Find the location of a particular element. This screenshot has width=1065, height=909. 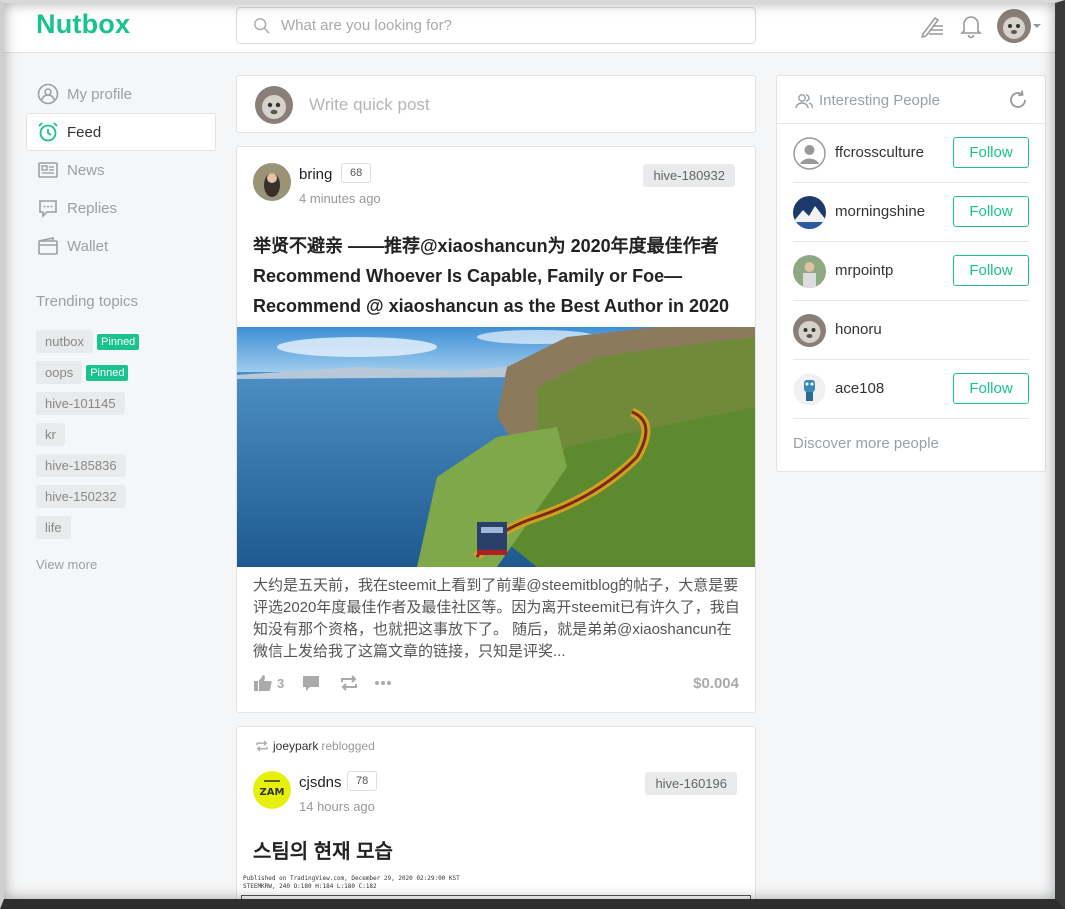

person-item: ffcrossculture Follow is located at coordinates (911, 153).